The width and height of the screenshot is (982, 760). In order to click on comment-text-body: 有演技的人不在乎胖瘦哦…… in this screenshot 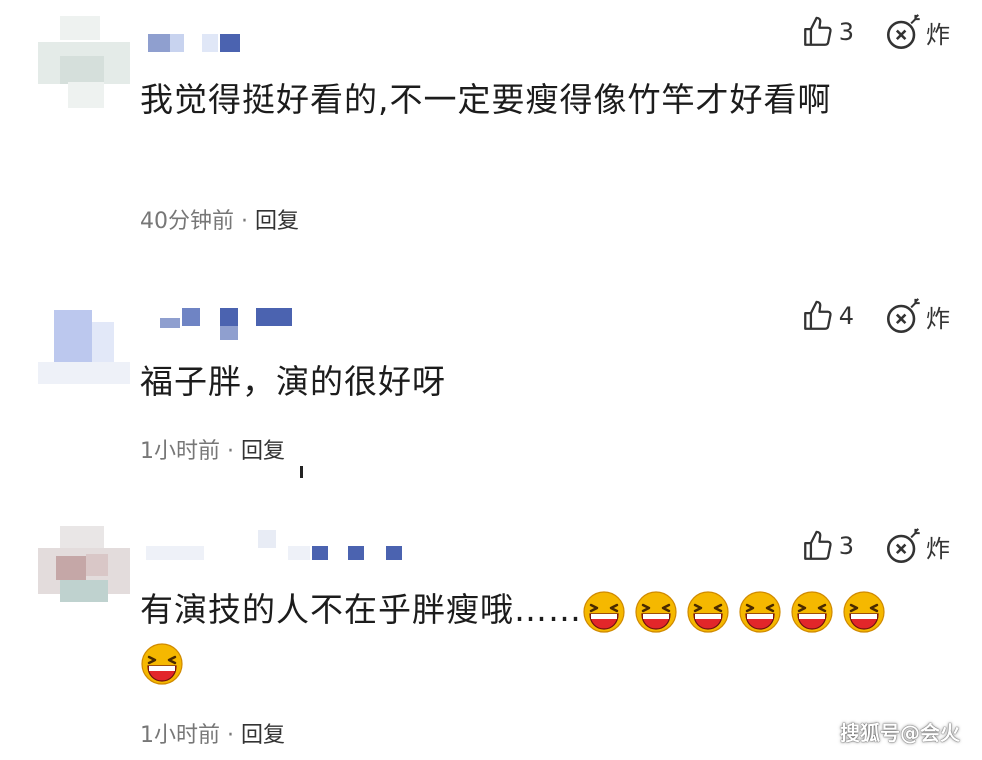, I will do `click(361, 609)`.